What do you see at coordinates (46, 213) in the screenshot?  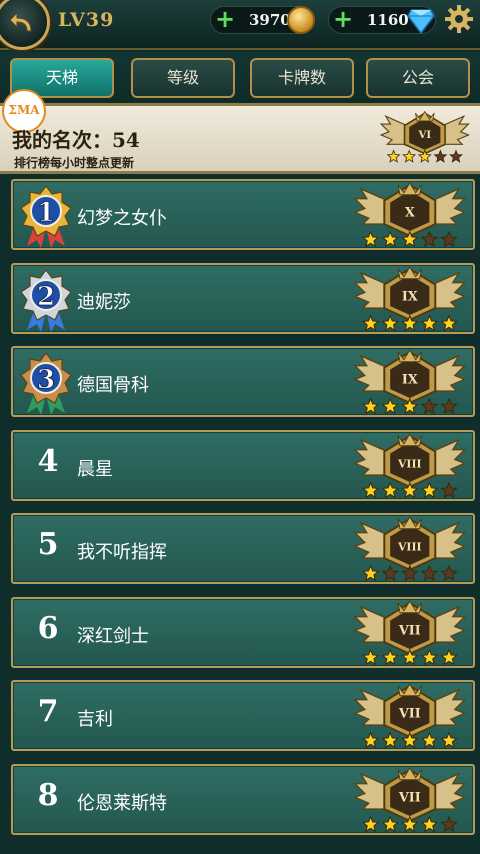 I see `medal-rank-number: 1` at bounding box center [46, 213].